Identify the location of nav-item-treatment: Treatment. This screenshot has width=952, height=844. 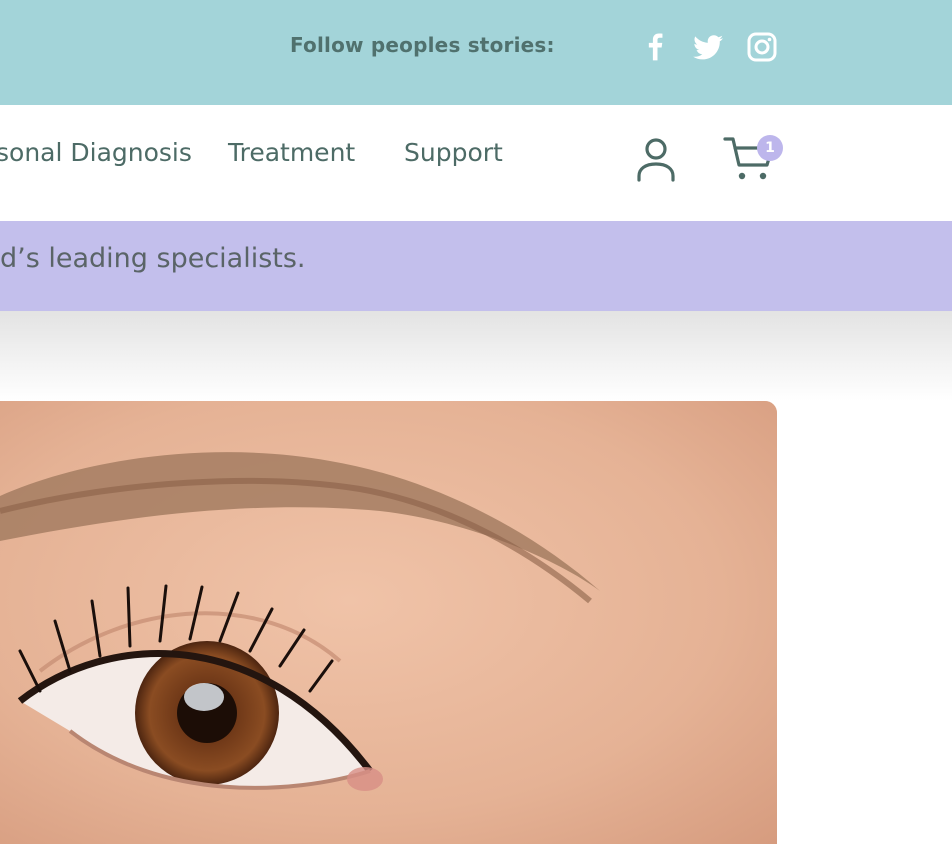
(291, 152).